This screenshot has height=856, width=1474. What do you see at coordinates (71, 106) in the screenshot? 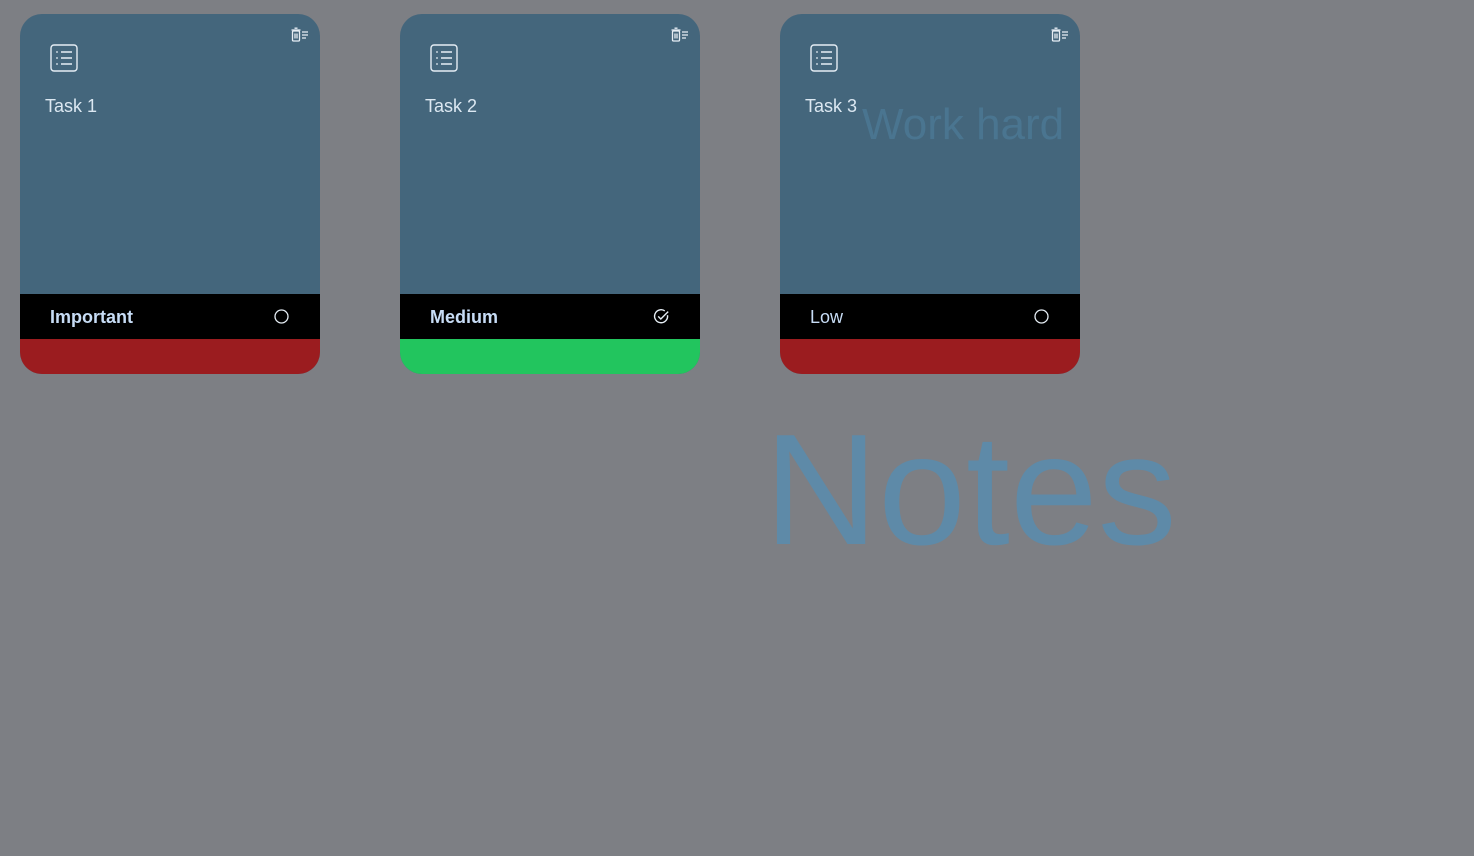
I see `note-title: Task 1` at bounding box center [71, 106].